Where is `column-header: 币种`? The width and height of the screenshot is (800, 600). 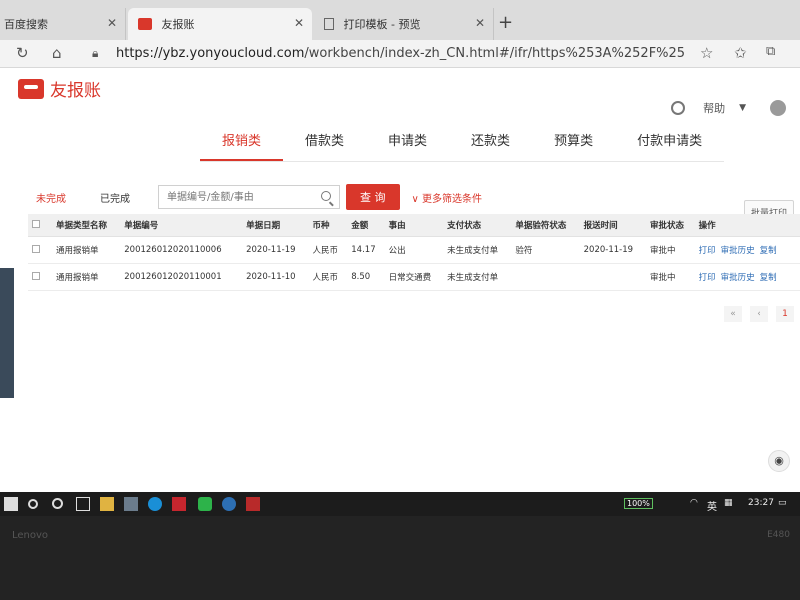 column-header: 币种 is located at coordinates (328, 225).